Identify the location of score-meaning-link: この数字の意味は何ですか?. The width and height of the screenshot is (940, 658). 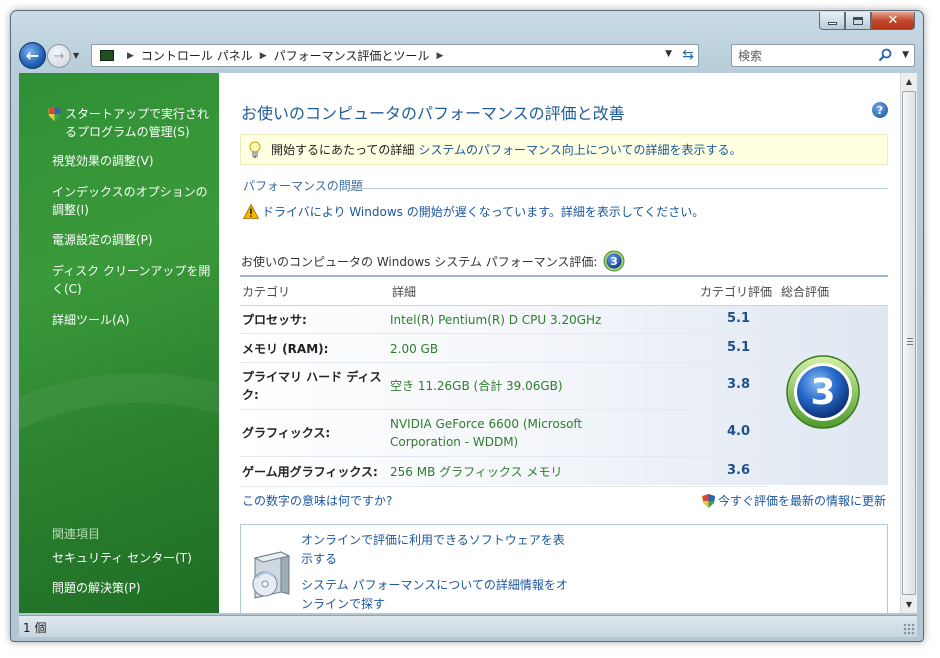
(317, 500).